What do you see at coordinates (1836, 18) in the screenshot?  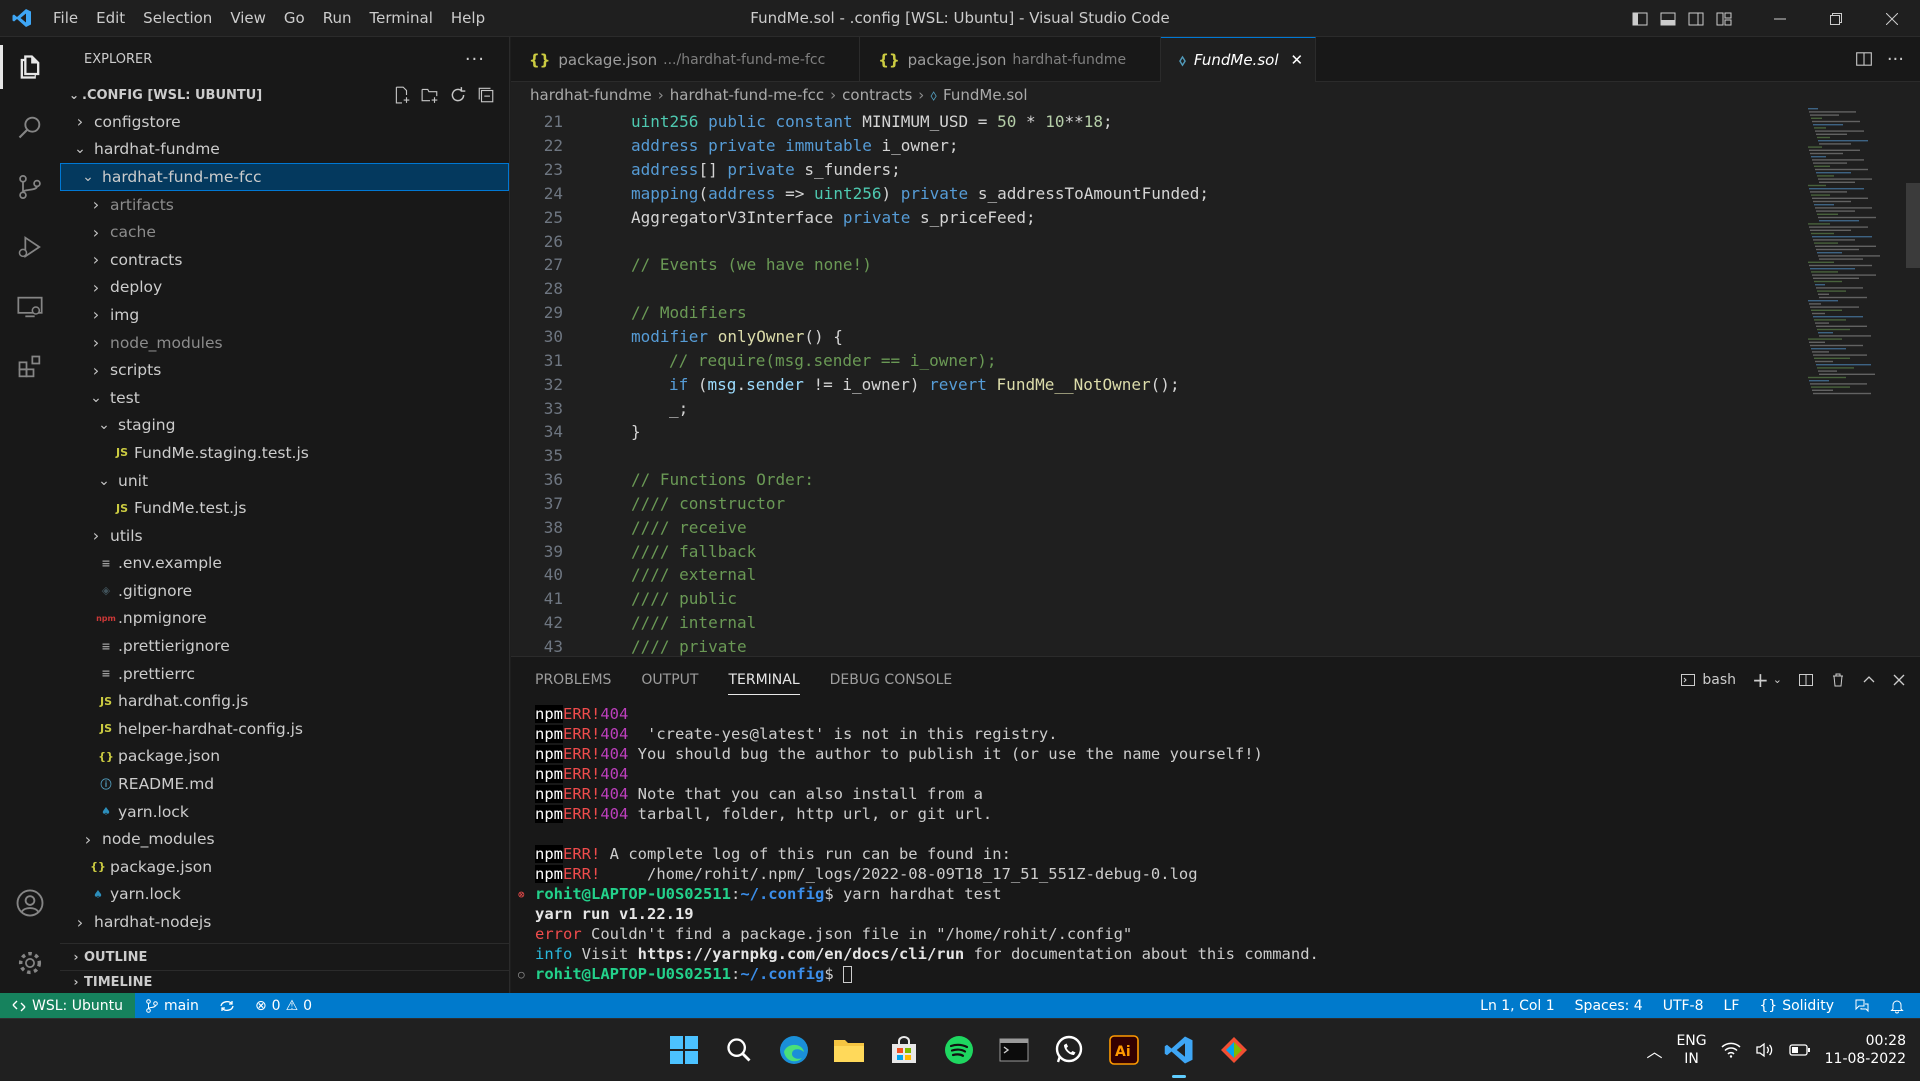 I see `restore-icon` at bounding box center [1836, 18].